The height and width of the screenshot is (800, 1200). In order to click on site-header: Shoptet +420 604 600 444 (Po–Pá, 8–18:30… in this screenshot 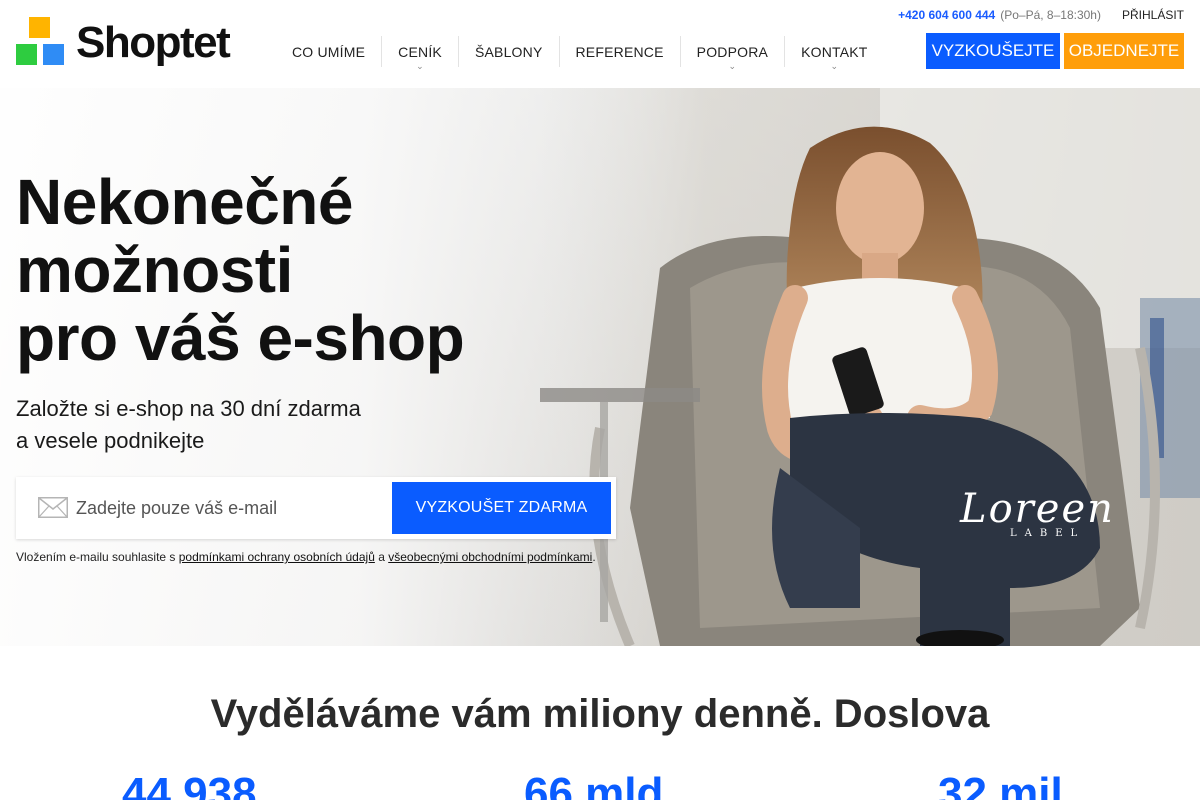, I will do `click(600, 44)`.